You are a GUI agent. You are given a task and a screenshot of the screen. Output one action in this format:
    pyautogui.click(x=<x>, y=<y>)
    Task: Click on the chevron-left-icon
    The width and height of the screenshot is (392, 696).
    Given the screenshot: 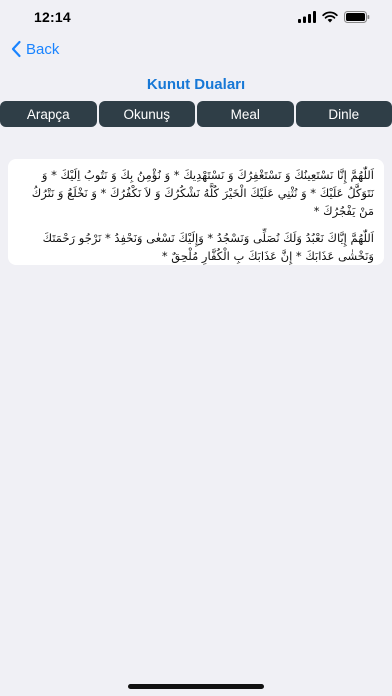 What is the action you would take?
    pyautogui.click(x=16, y=49)
    